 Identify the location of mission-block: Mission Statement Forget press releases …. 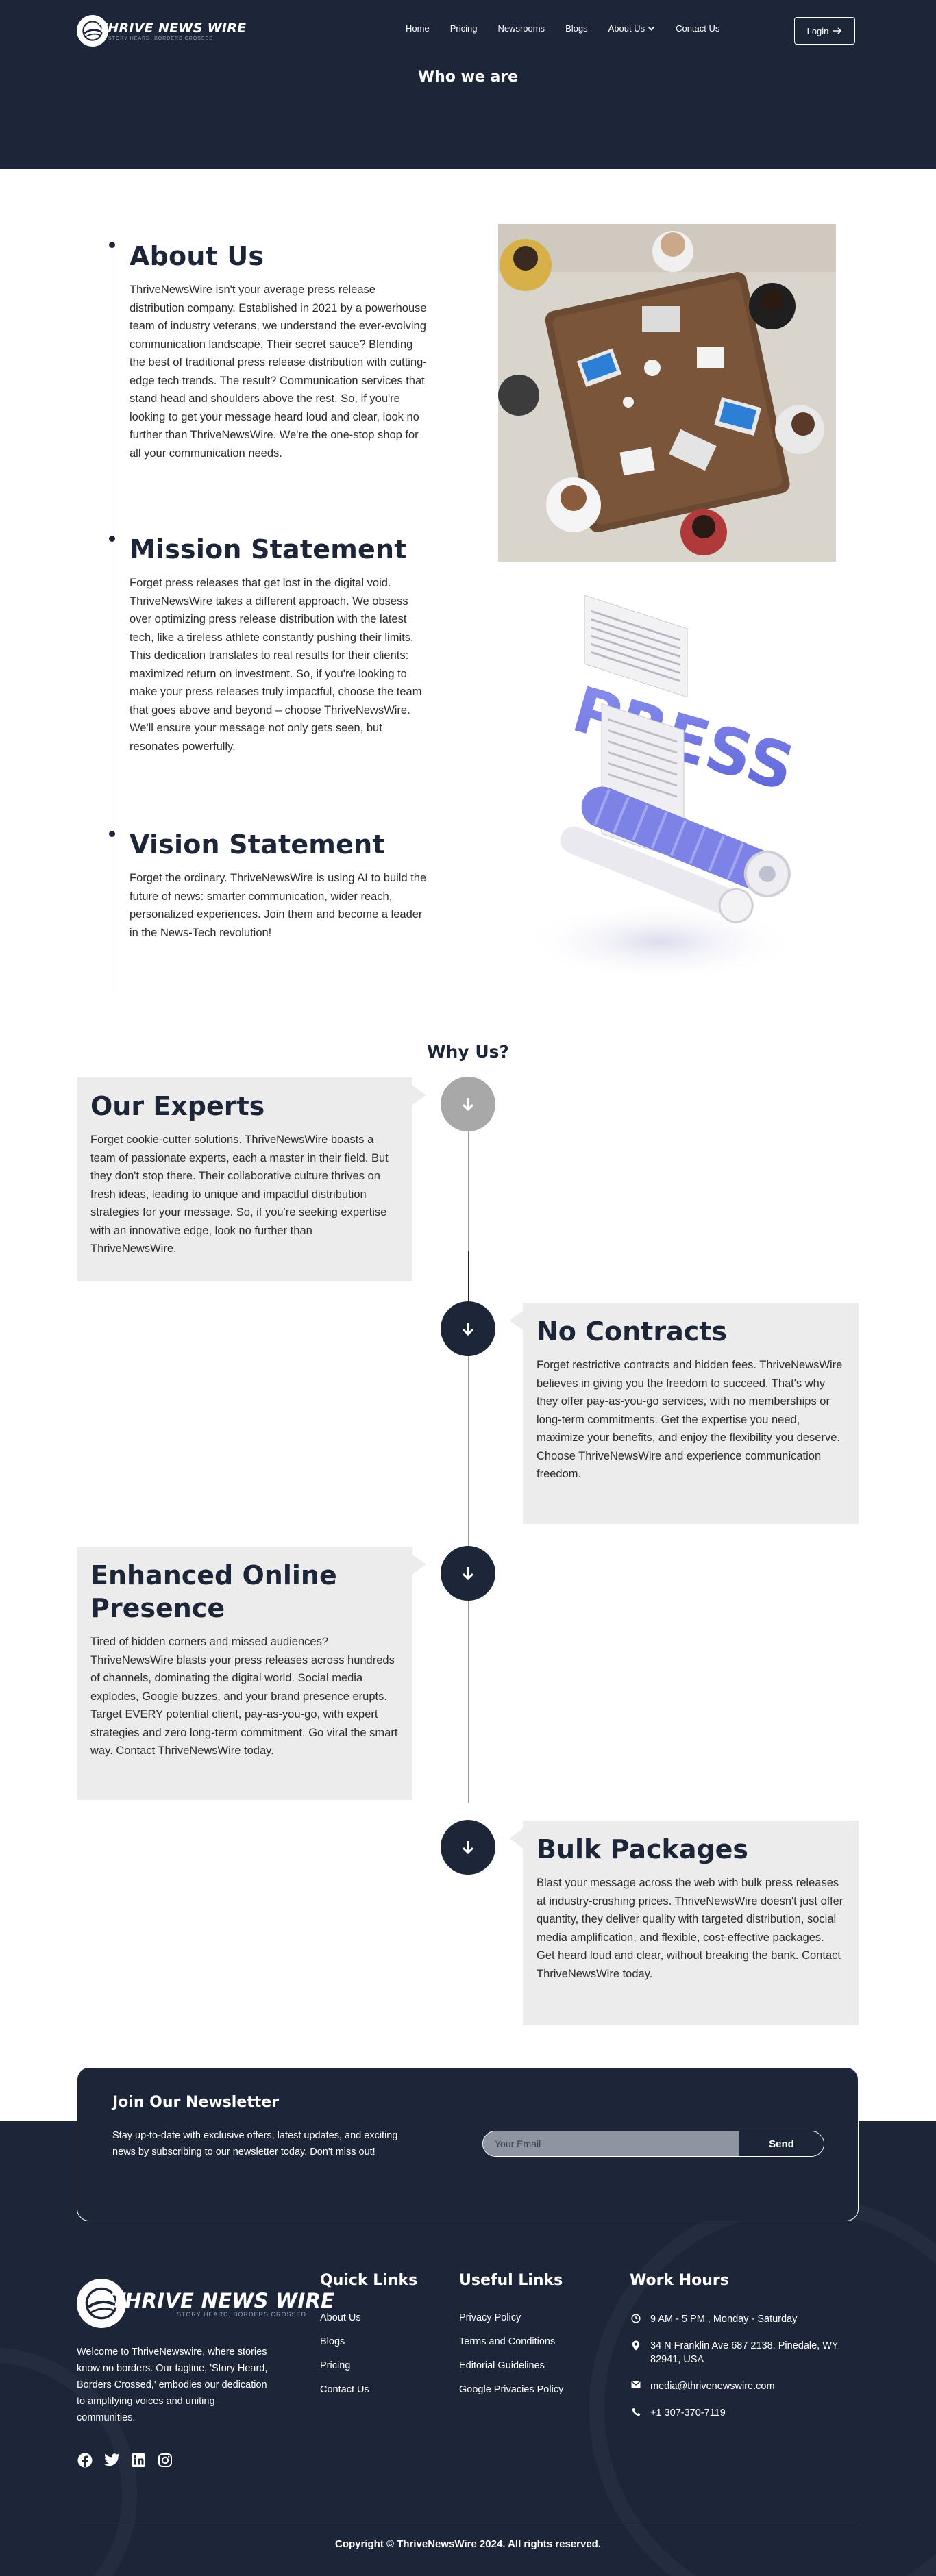
(280, 644).